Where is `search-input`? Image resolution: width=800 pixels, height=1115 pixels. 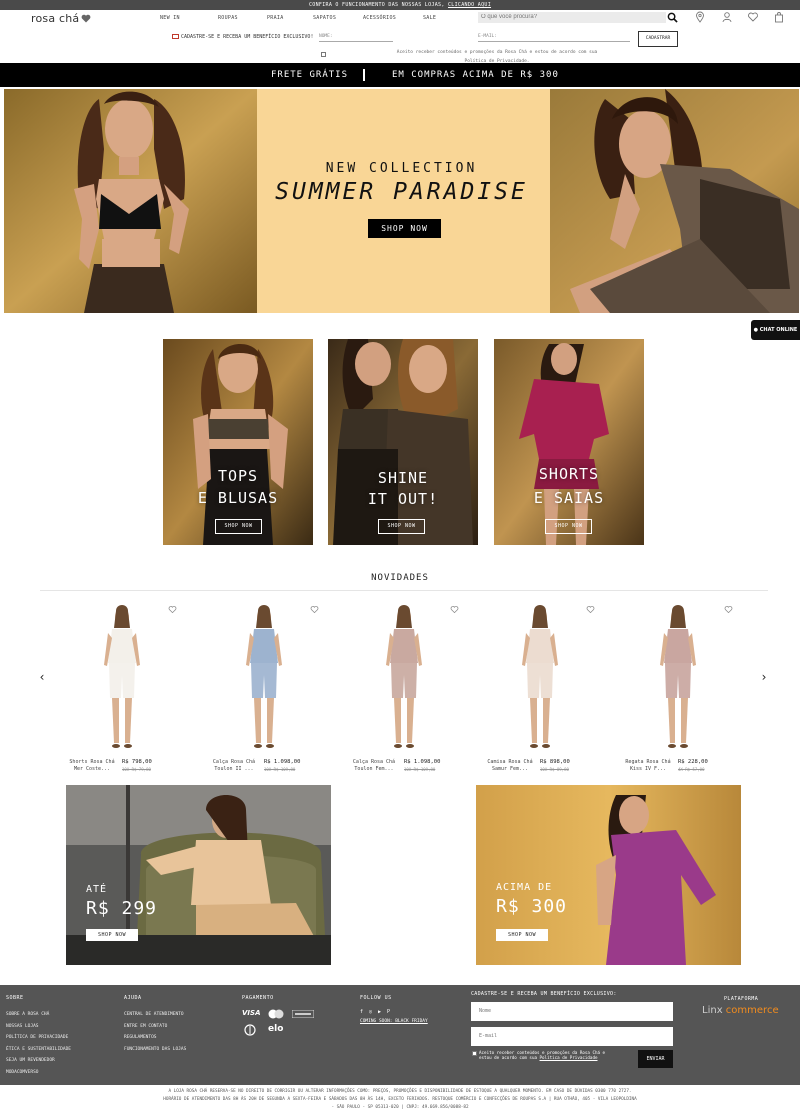
search-input is located at coordinates (572, 17).